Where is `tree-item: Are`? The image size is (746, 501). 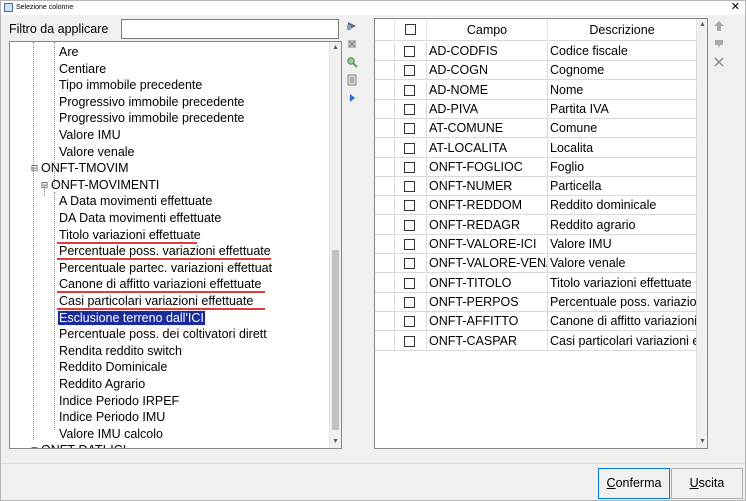
tree-item: Are is located at coordinates (68, 52).